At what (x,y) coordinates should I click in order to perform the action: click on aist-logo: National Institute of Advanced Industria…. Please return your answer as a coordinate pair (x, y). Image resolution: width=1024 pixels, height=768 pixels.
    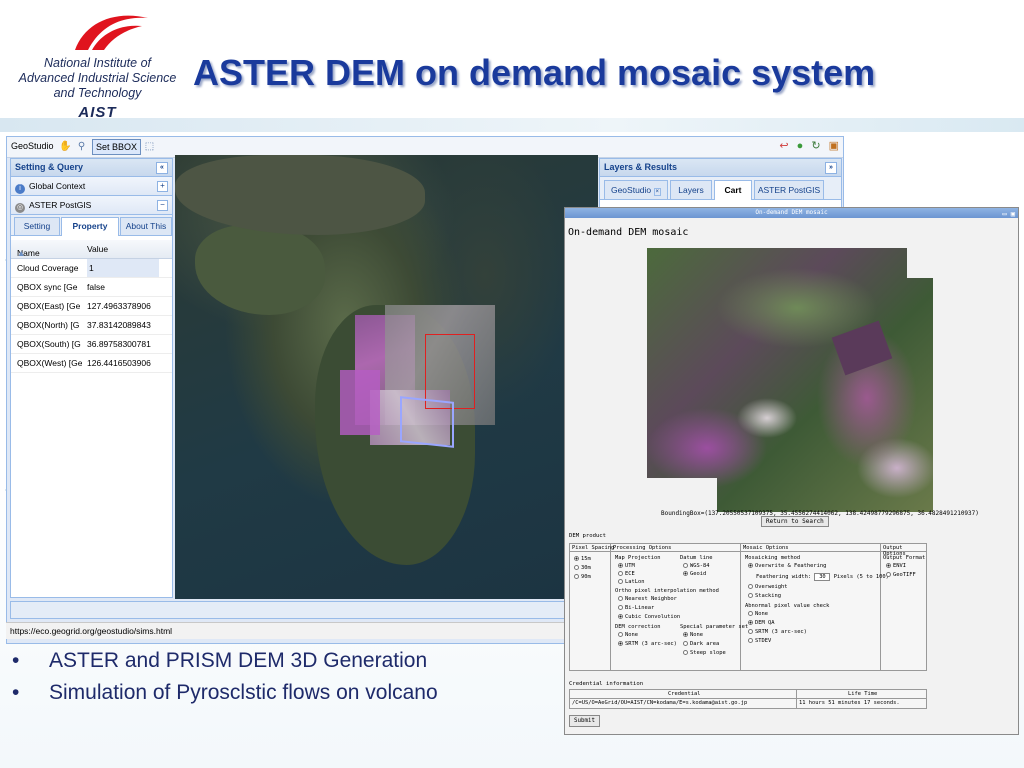
    Looking at the image, I should click on (97, 67).